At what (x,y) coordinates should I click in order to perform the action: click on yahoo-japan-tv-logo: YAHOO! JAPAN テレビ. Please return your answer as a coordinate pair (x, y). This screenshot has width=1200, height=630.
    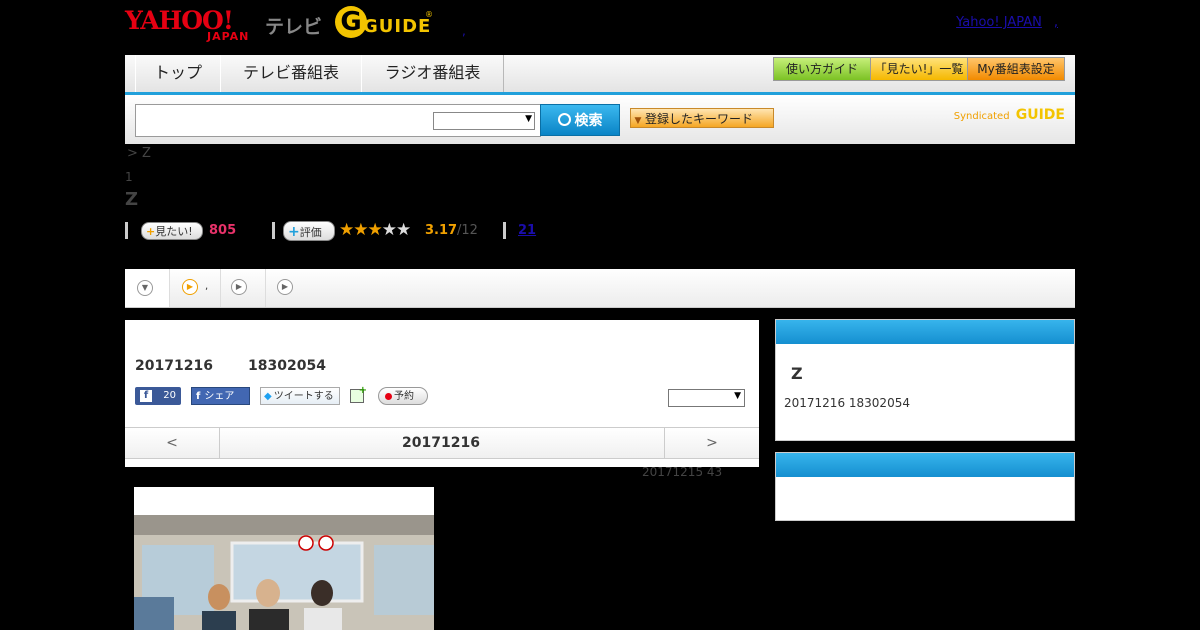
    Looking at the image, I should click on (225, 24).